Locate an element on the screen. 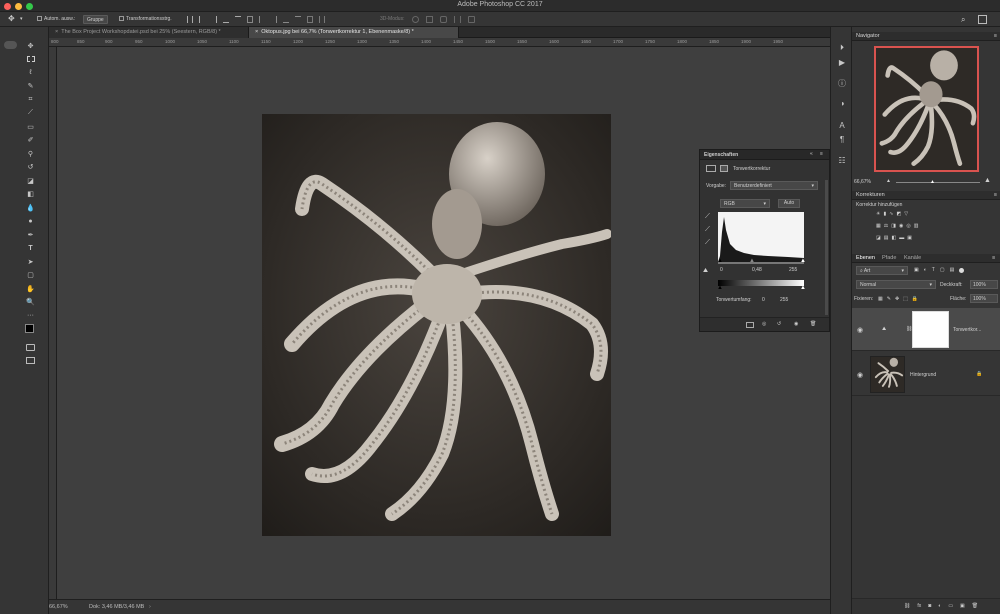 The width and height of the screenshot is (1000, 614). tab-layers: Ebenen is located at coordinates (865, 258).